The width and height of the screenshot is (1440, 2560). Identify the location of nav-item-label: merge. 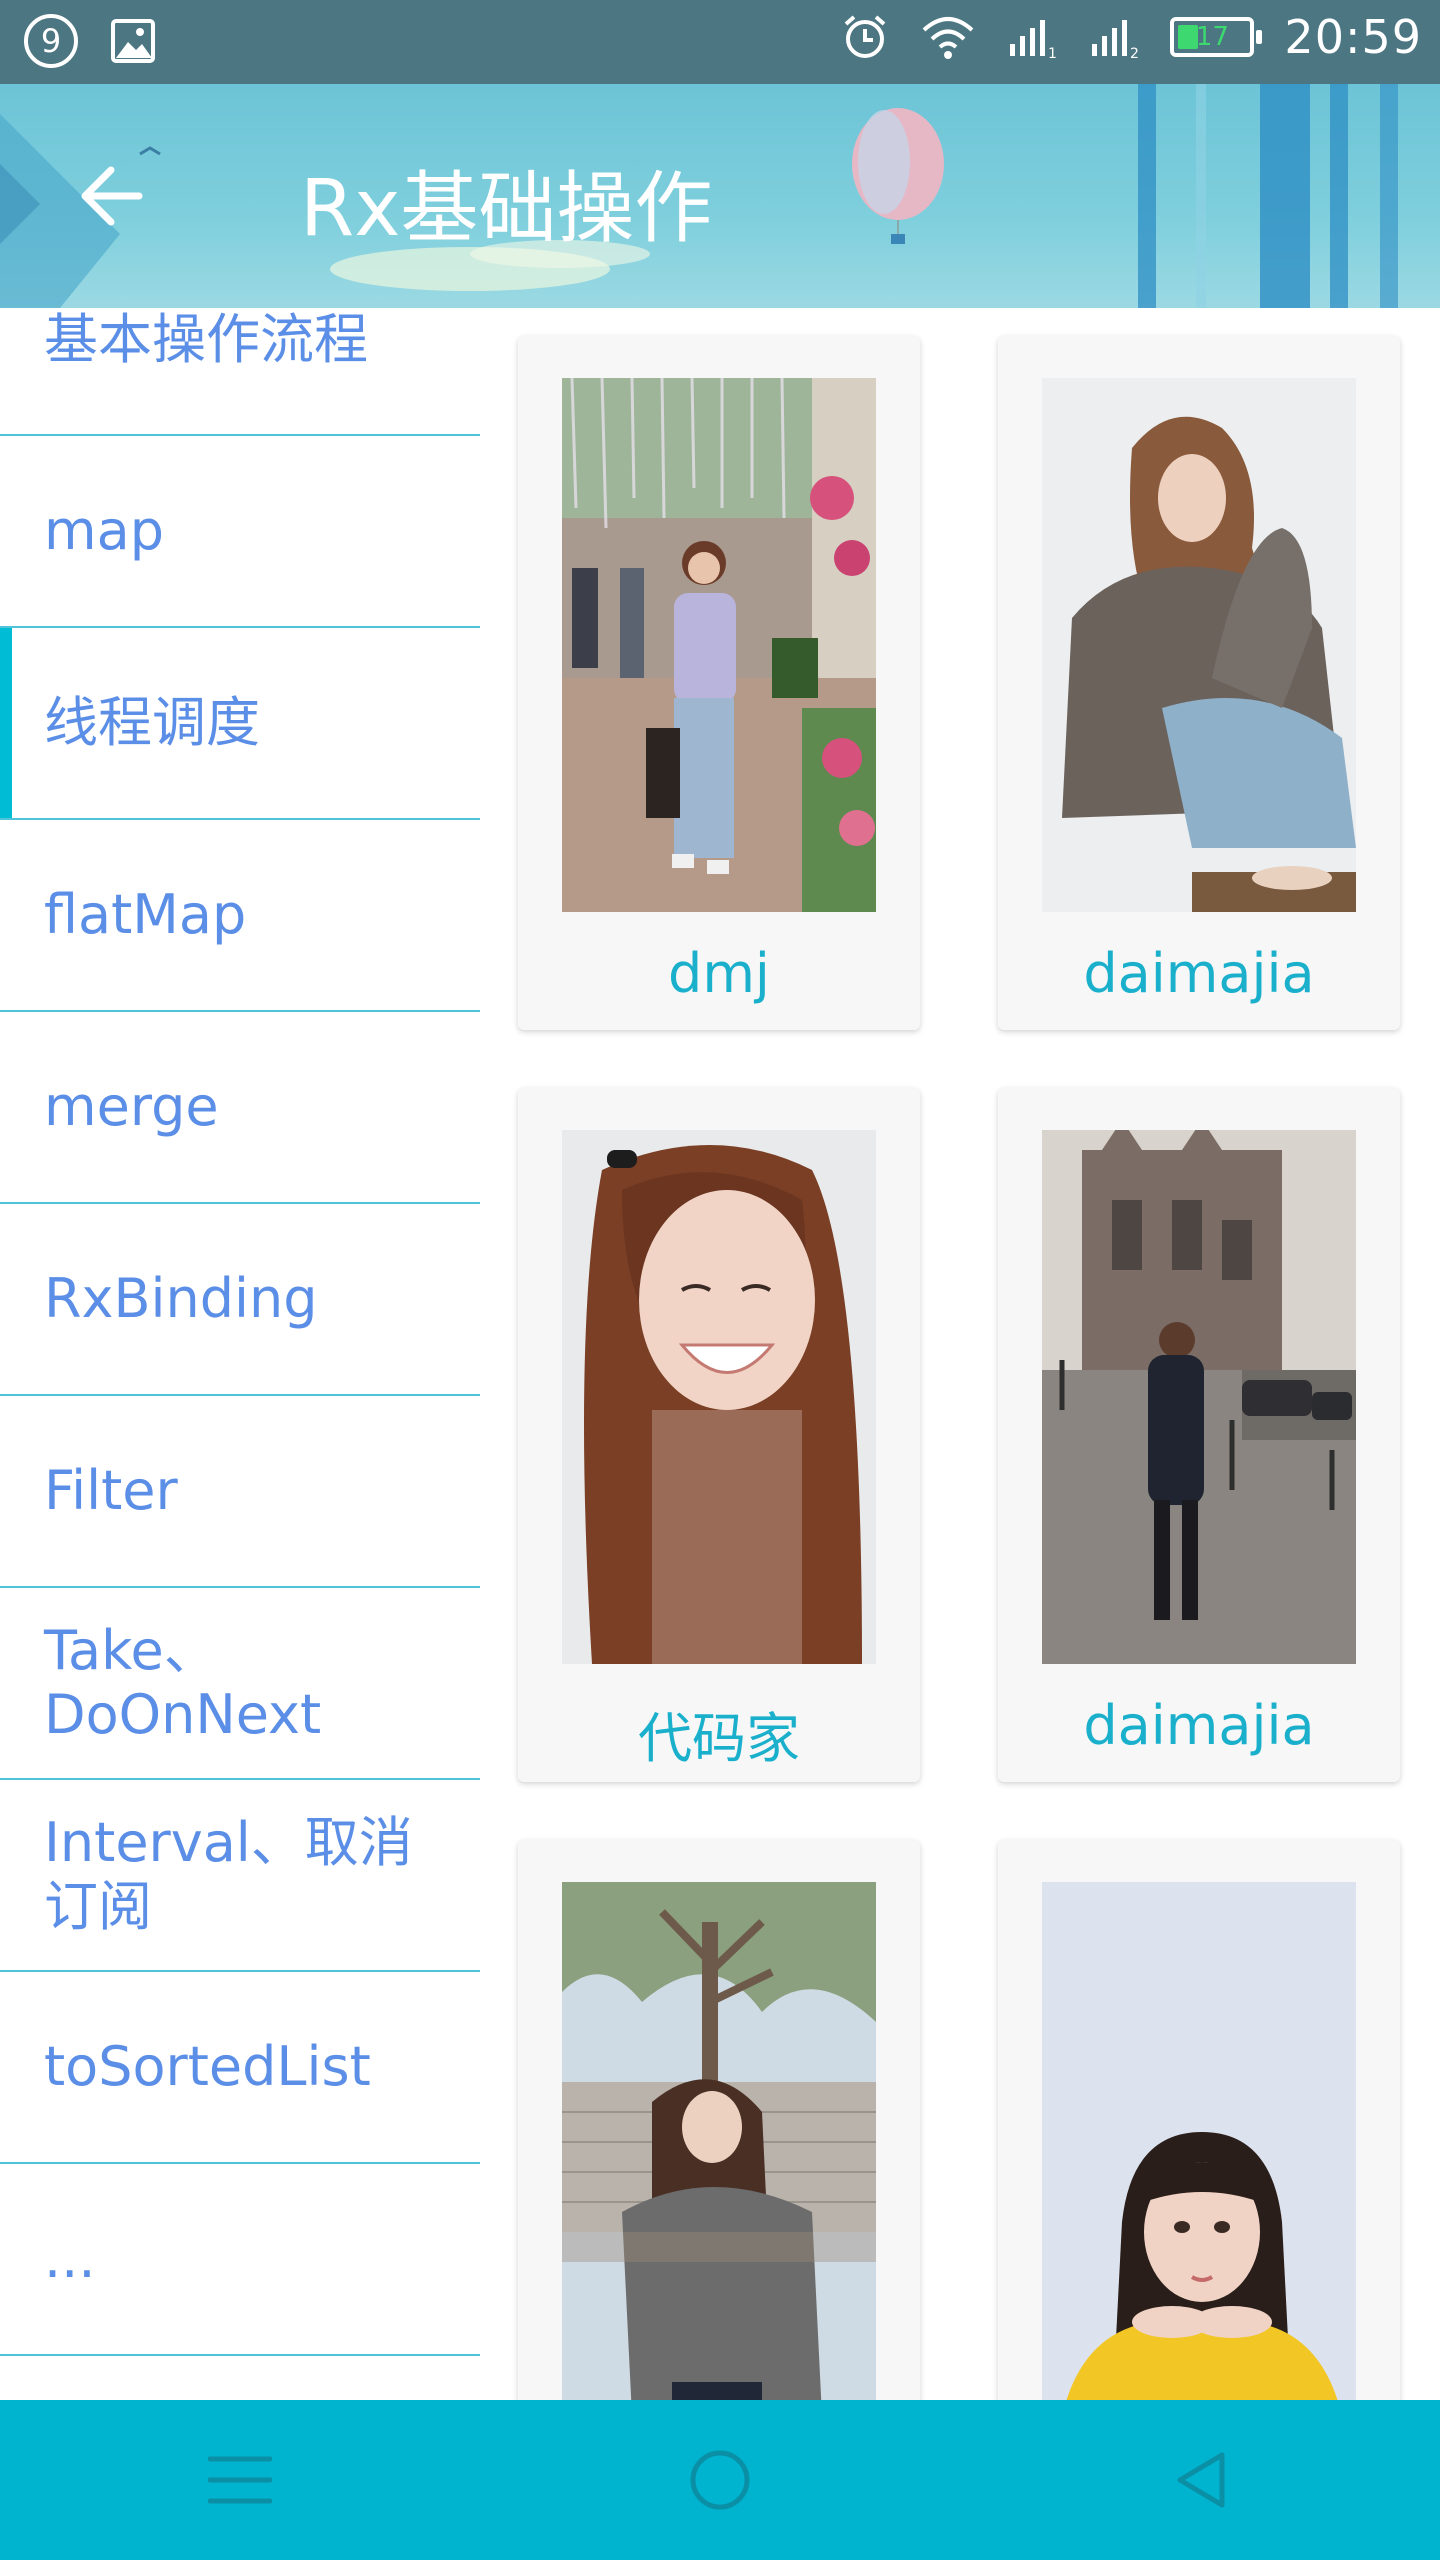
(131, 1106).